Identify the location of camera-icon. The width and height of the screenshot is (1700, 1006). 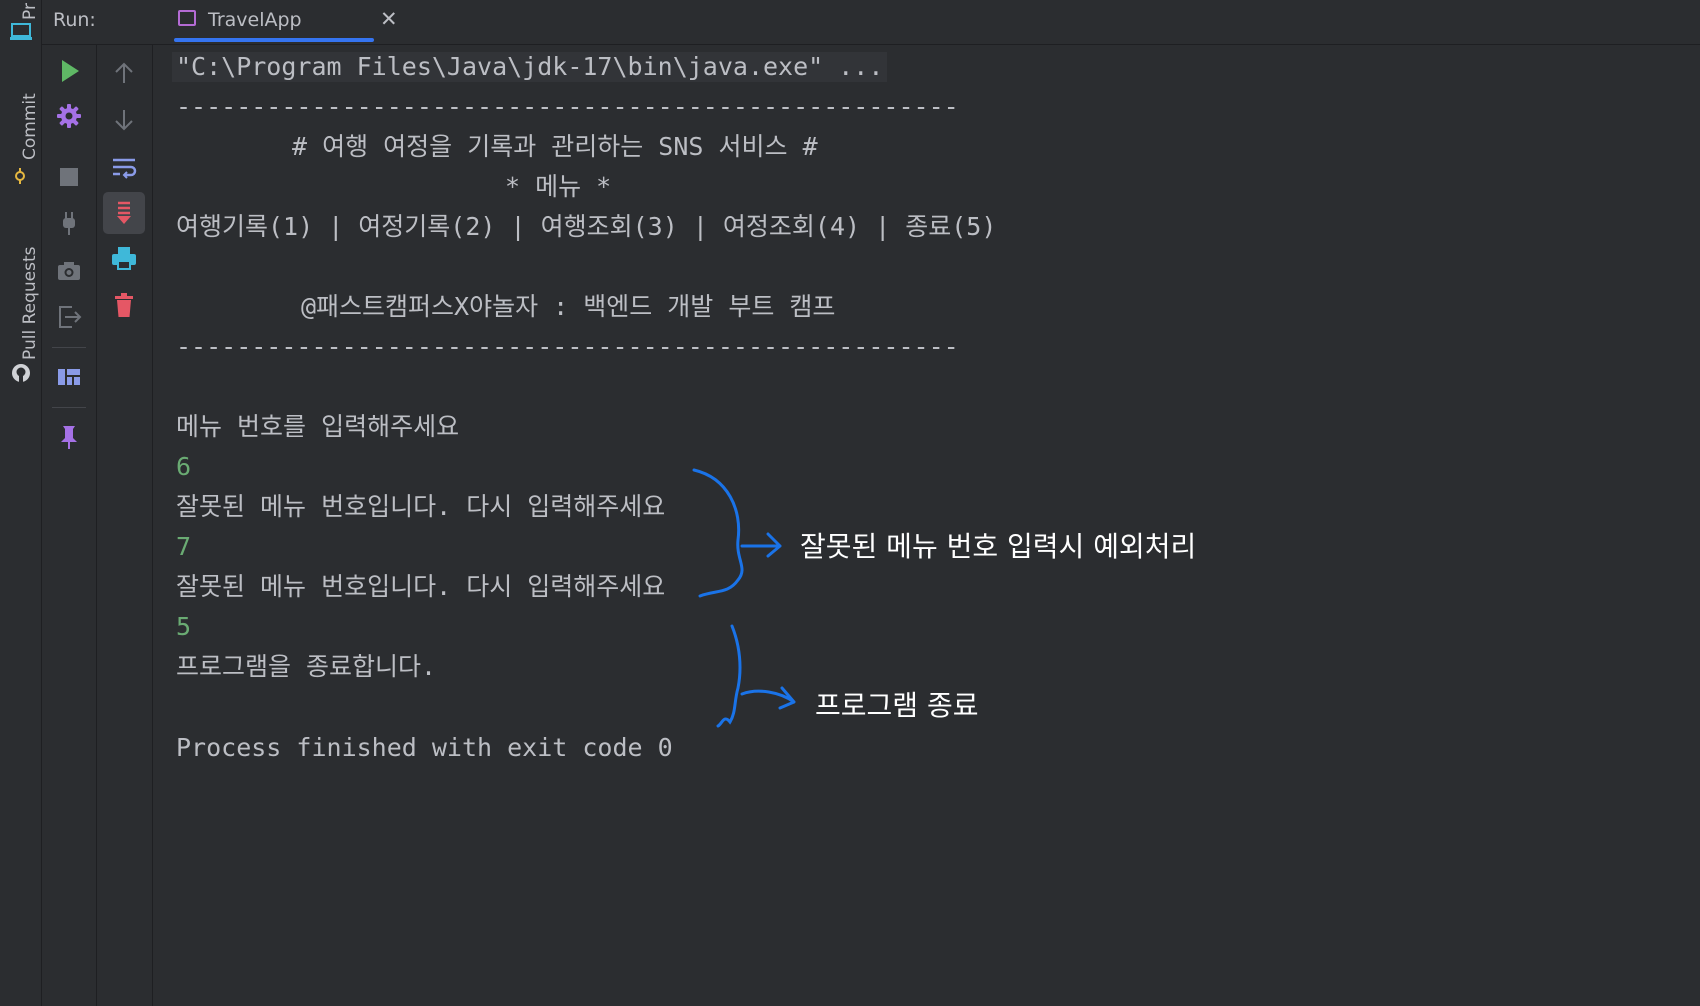
(69, 271).